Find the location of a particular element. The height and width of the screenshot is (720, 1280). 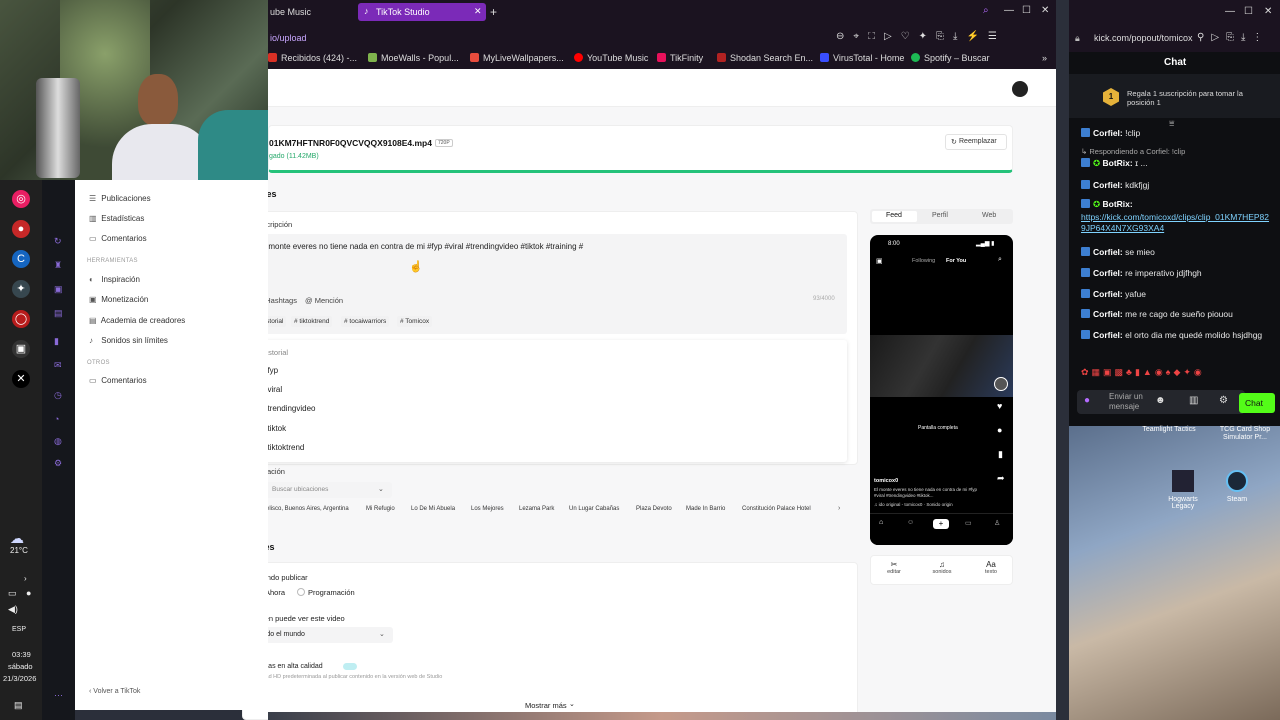

bookmark-spotify: Spotify – Buscar is located at coordinates (950, 58).